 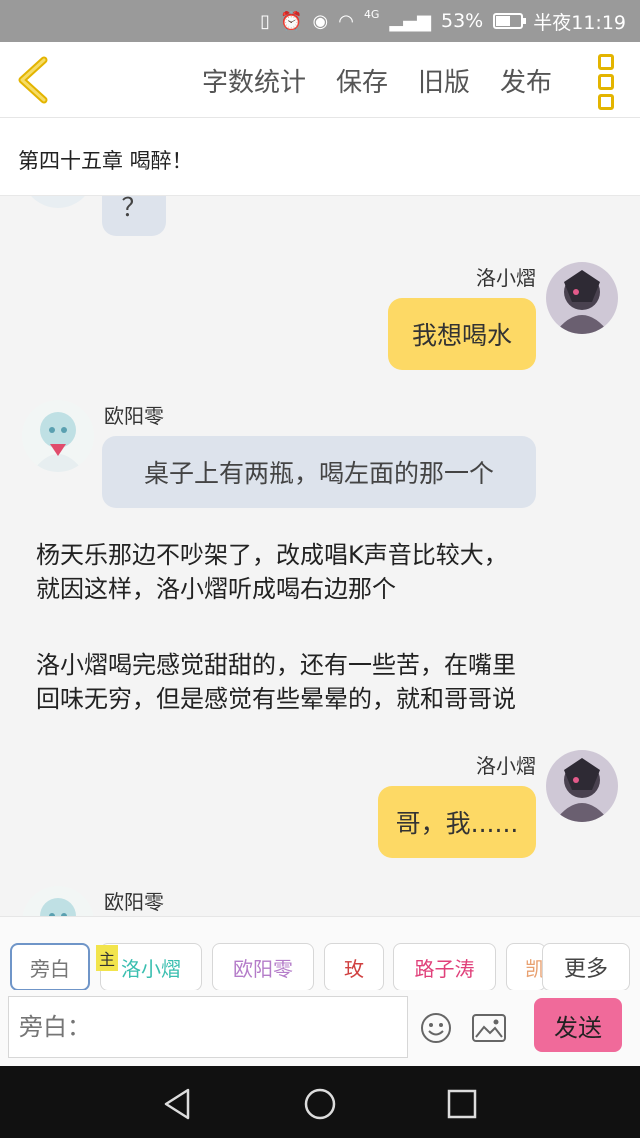 What do you see at coordinates (178, 1104) in the screenshot?
I see `nav-back-icon` at bounding box center [178, 1104].